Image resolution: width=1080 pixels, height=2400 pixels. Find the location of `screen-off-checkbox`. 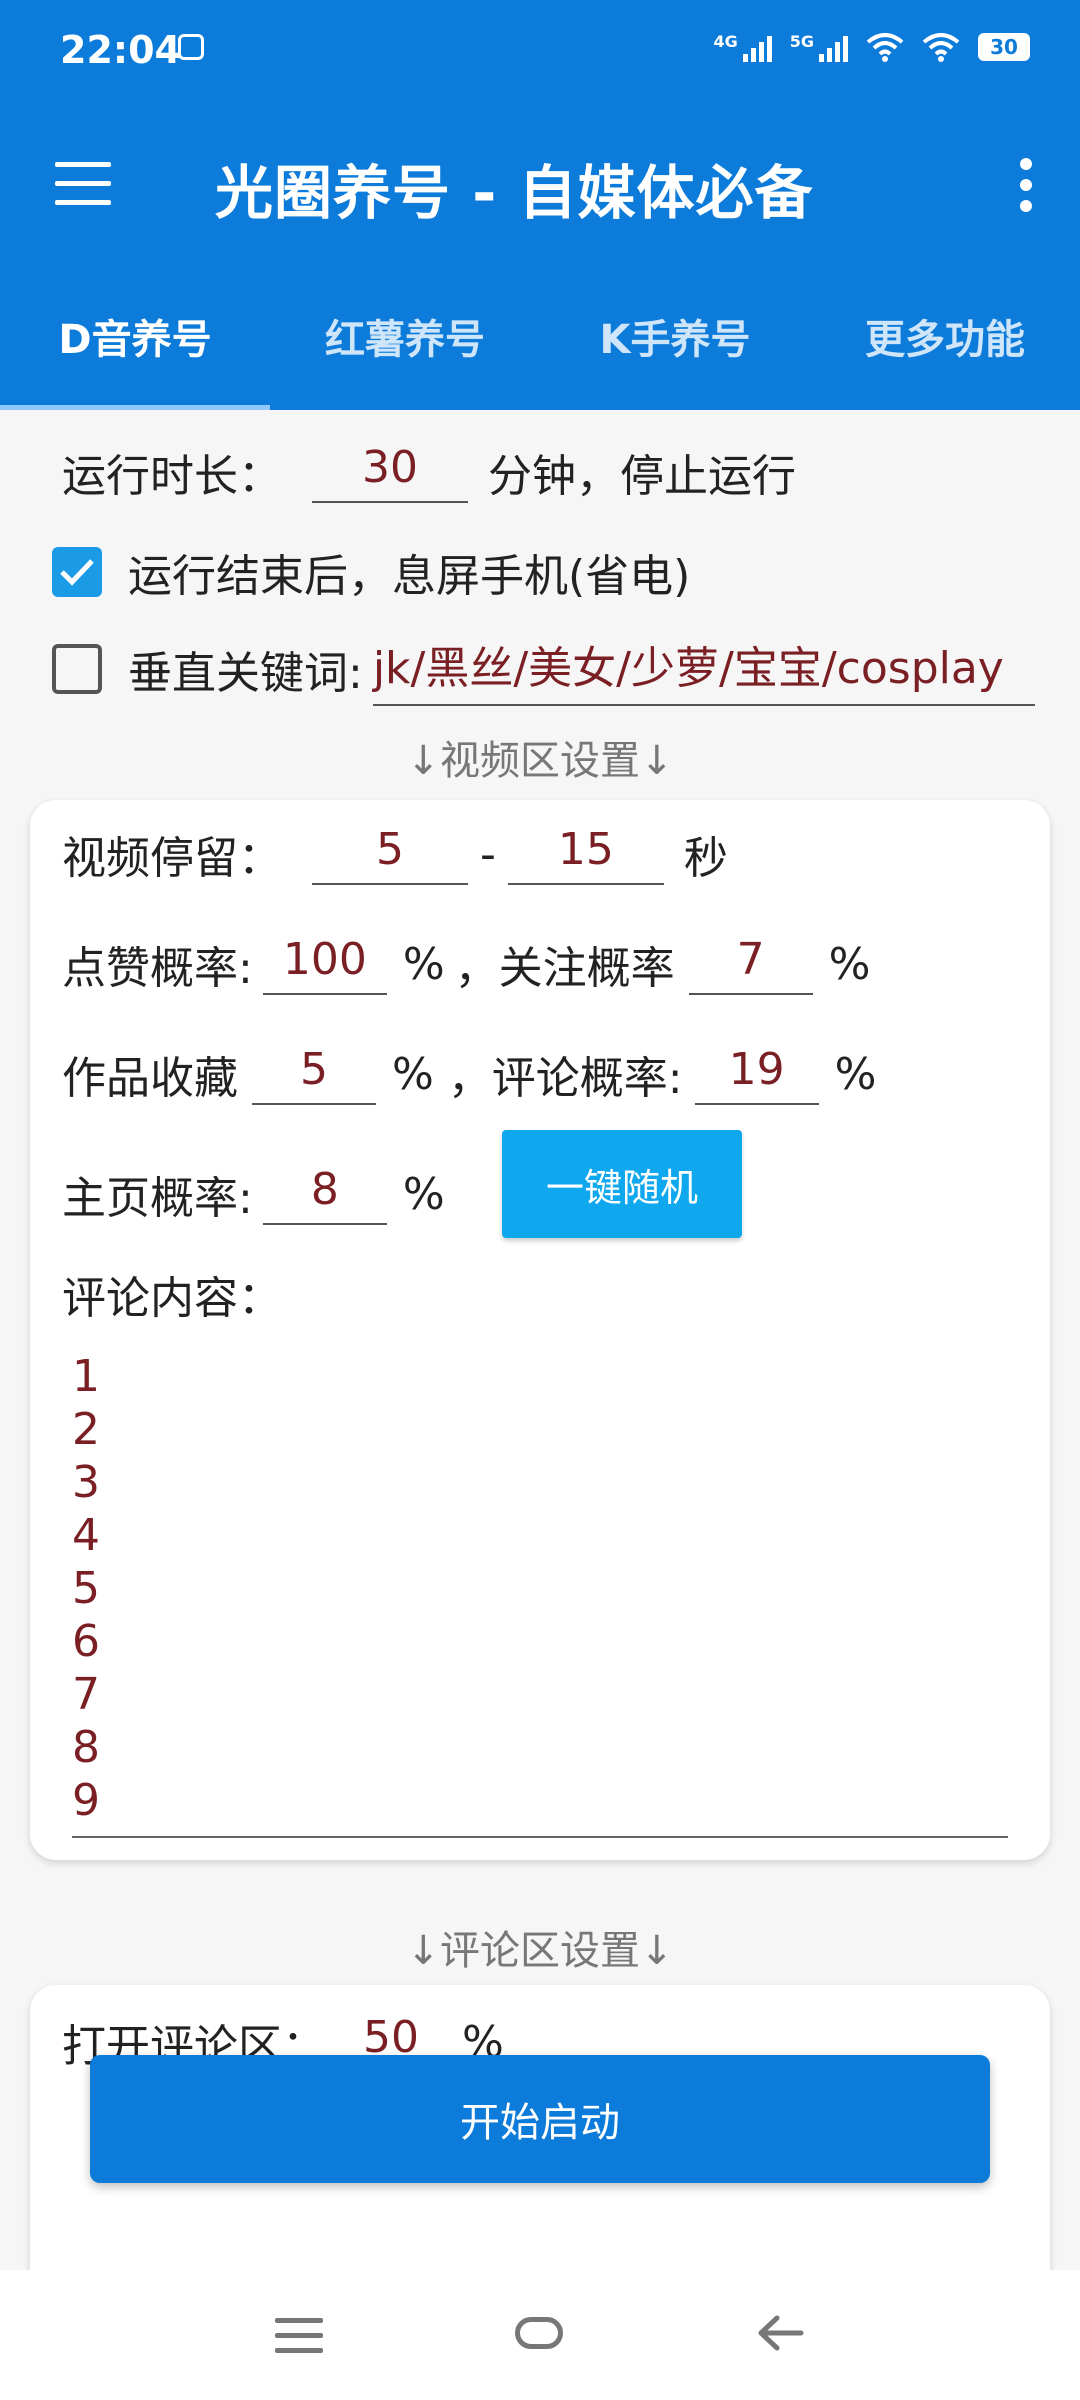

screen-off-checkbox is located at coordinates (77, 572).